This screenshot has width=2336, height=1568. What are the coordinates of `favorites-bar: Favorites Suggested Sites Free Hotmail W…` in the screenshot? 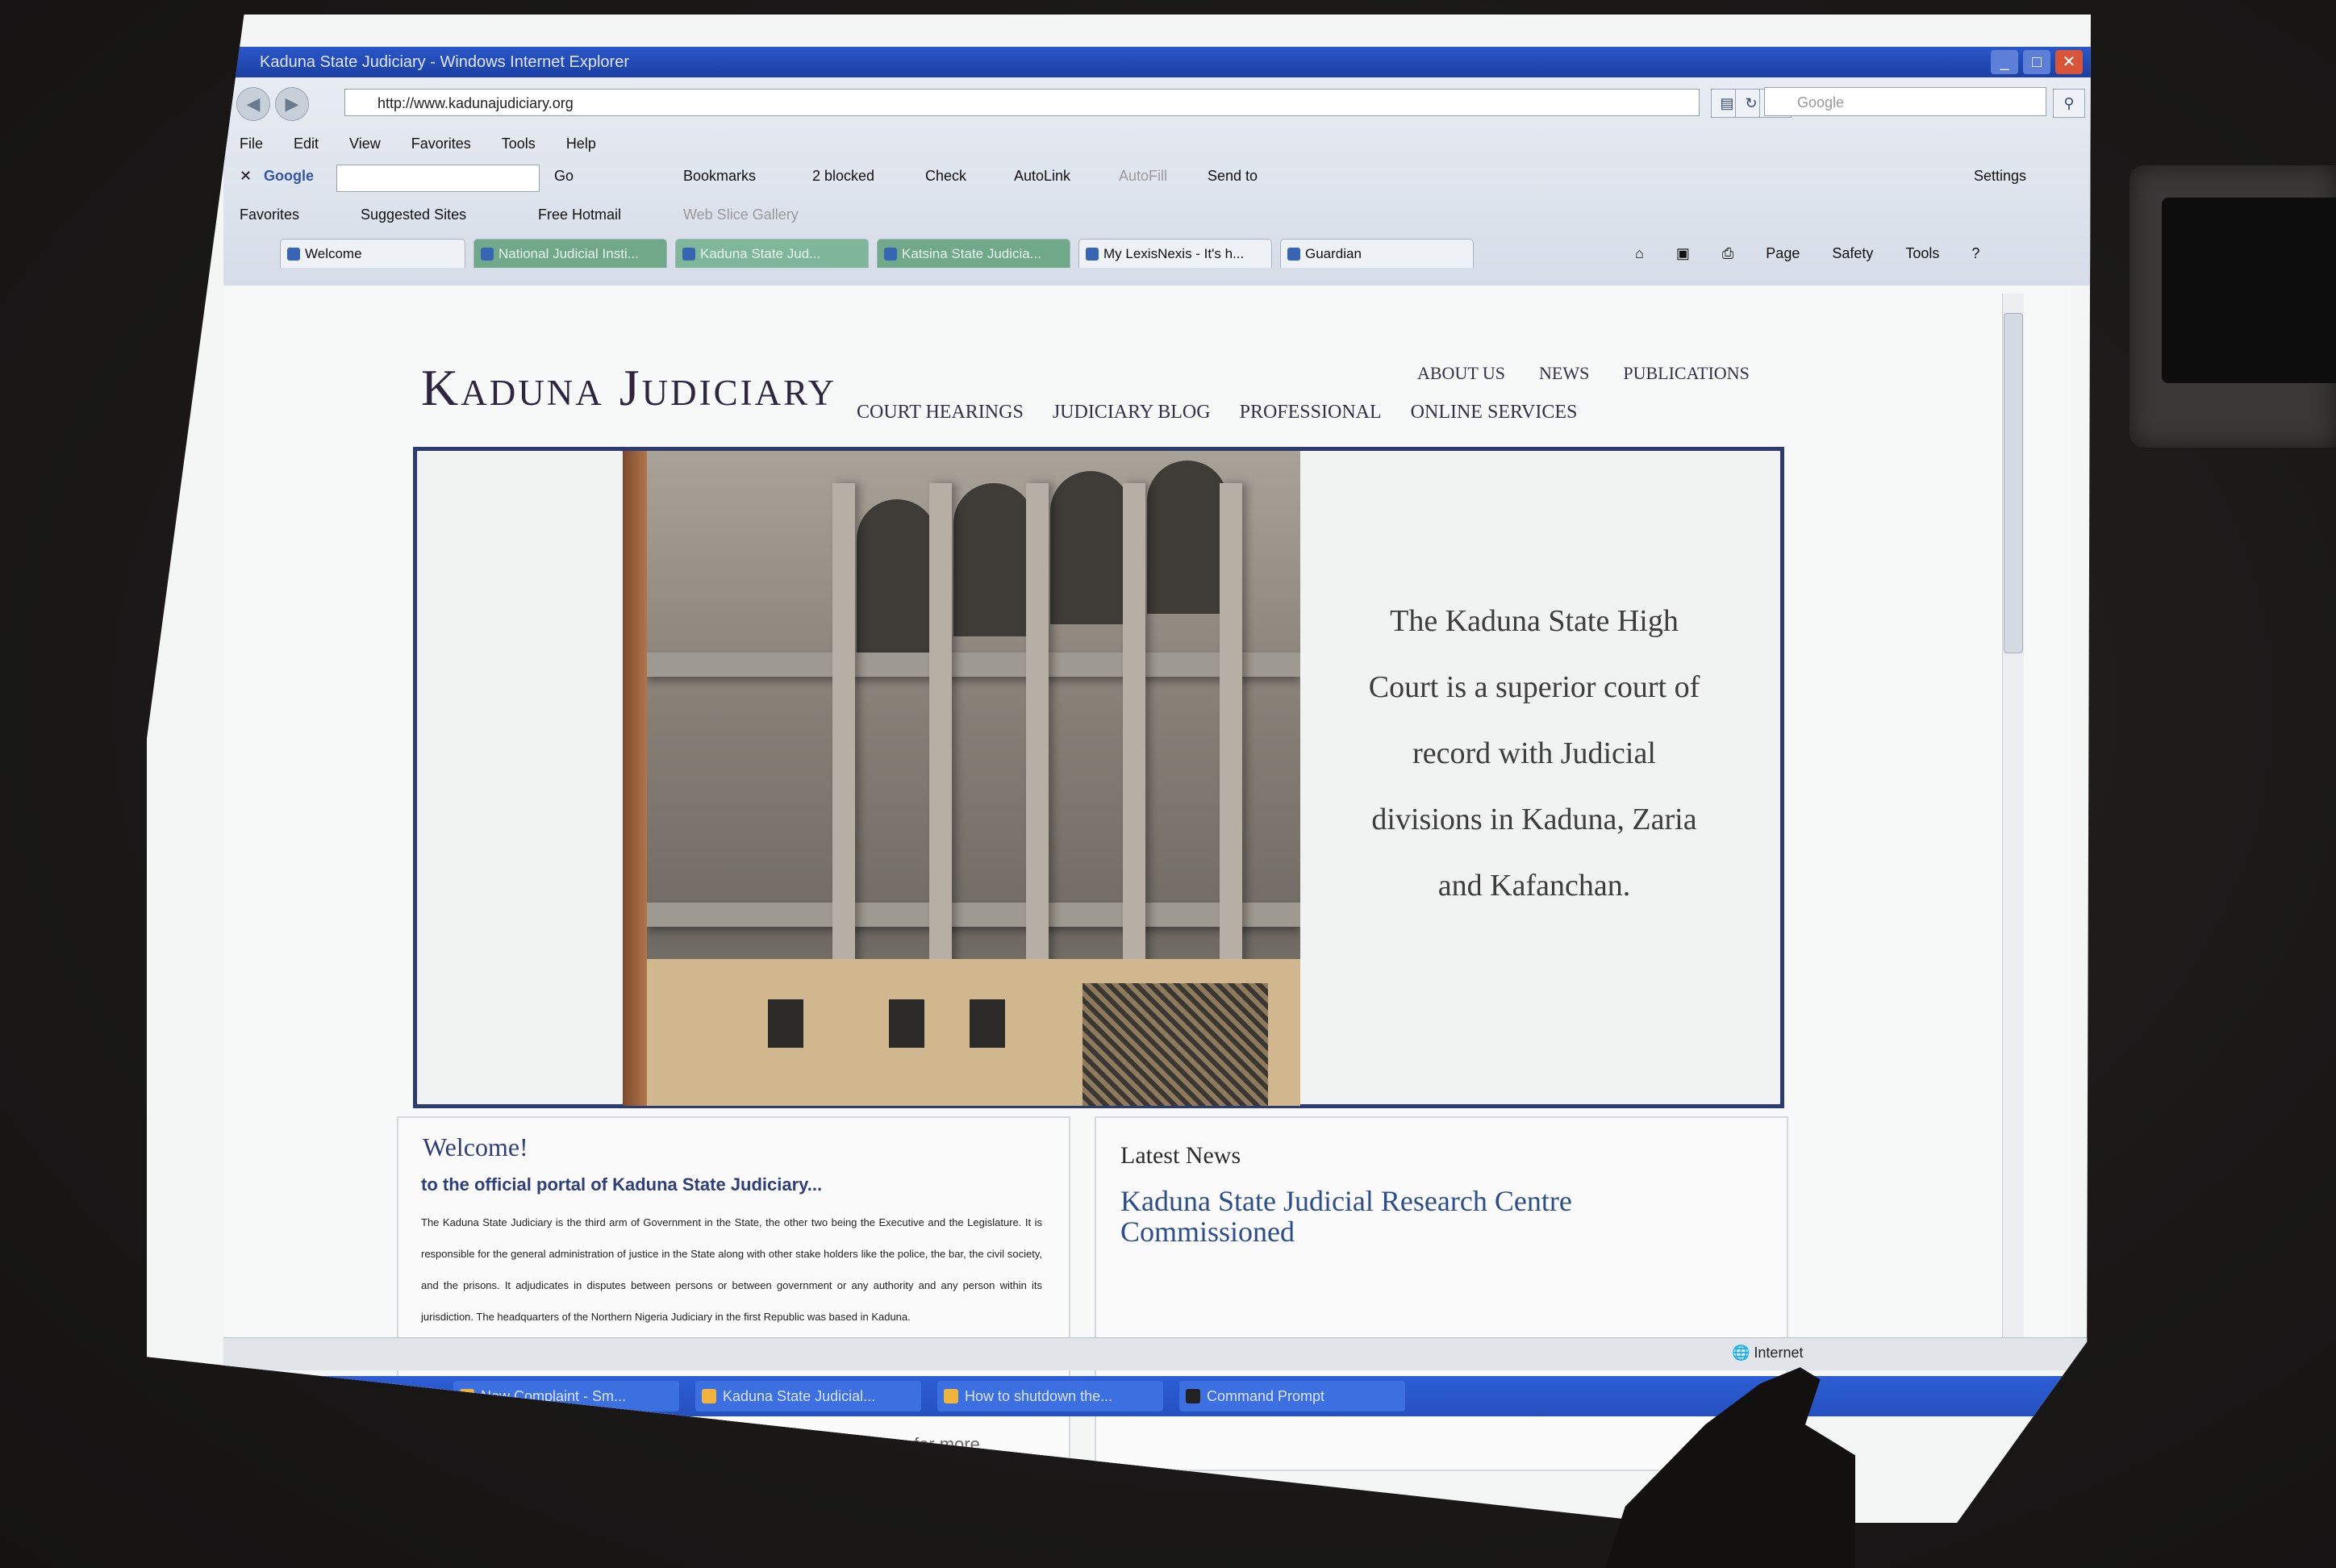 It's located at (1160, 215).